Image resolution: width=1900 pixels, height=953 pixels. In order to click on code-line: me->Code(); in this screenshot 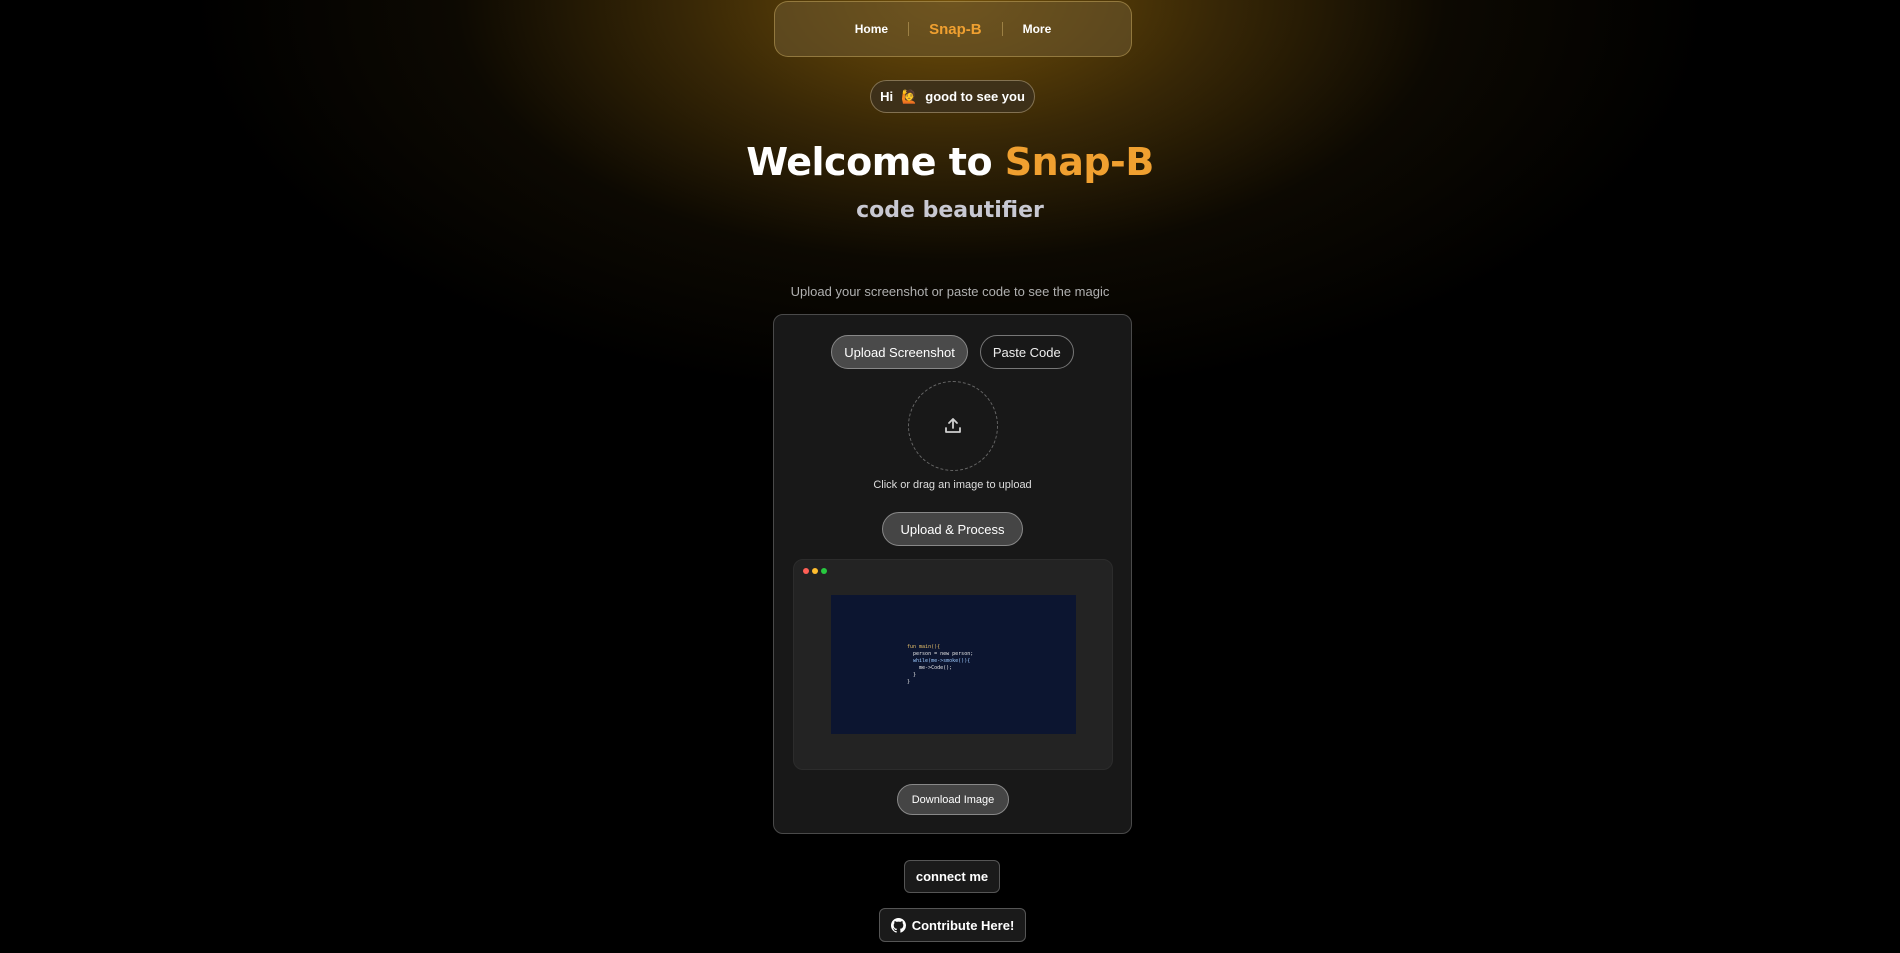, I will do `click(930, 668)`.